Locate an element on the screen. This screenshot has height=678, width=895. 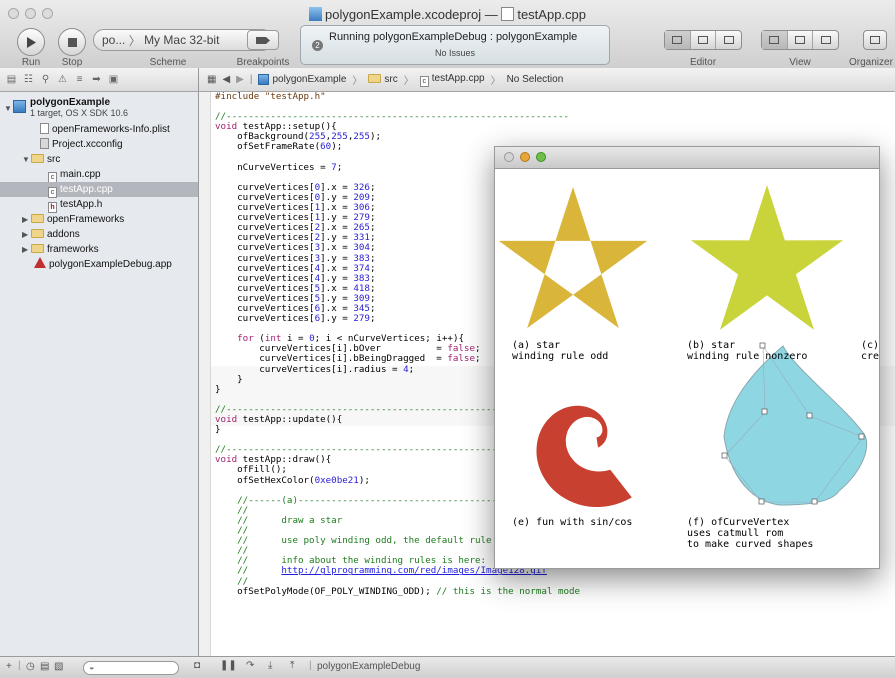
app-minimize-button is located at coordinates (525, 157).